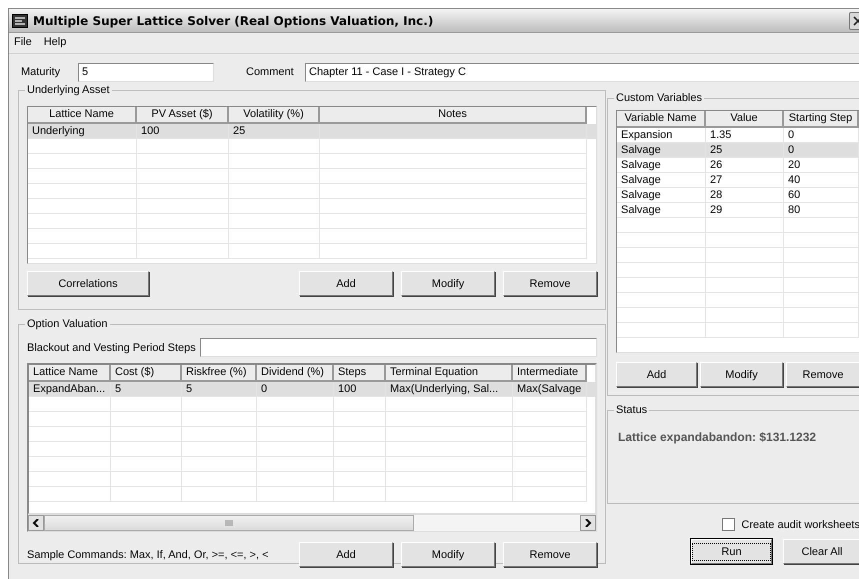 Image resolution: width=859 pixels, height=579 pixels. I want to click on column-header: Notes, so click(453, 115).